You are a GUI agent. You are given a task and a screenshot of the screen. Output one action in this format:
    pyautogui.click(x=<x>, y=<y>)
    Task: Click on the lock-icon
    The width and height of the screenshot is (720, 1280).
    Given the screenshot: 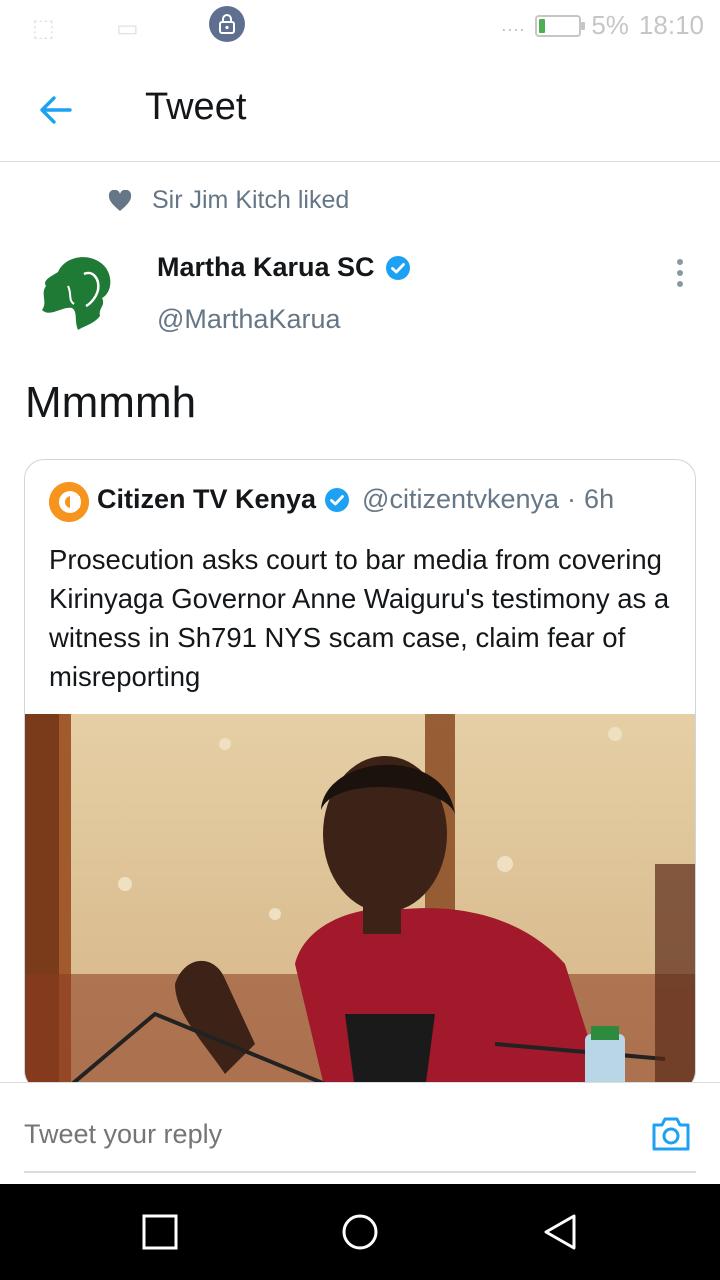 What is the action you would take?
    pyautogui.click(x=227, y=24)
    